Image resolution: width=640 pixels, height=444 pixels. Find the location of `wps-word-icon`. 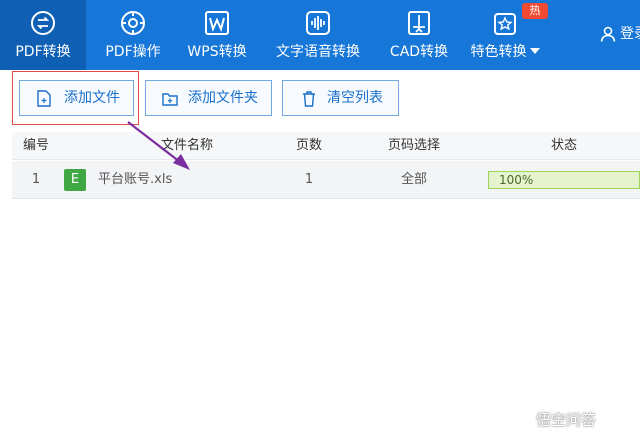

wps-word-icon is located at coordinates (217, 23).